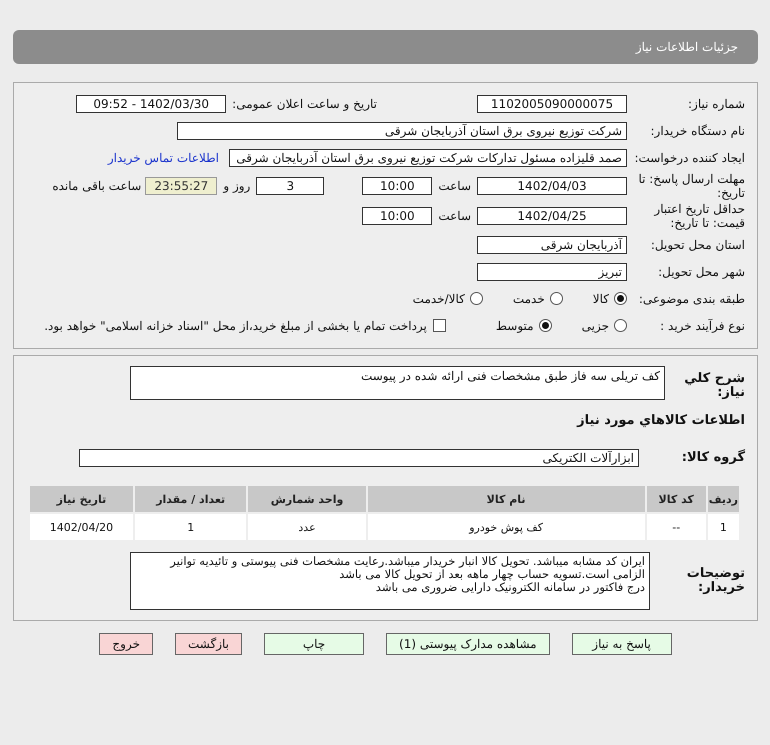 Image resolution: width=770 pixels, height=745 pixels. What do you see at coordinates (698, 245) in the screenshot?
I see `field-label: استان محل تحویل:` at bounding box center [698, 245].